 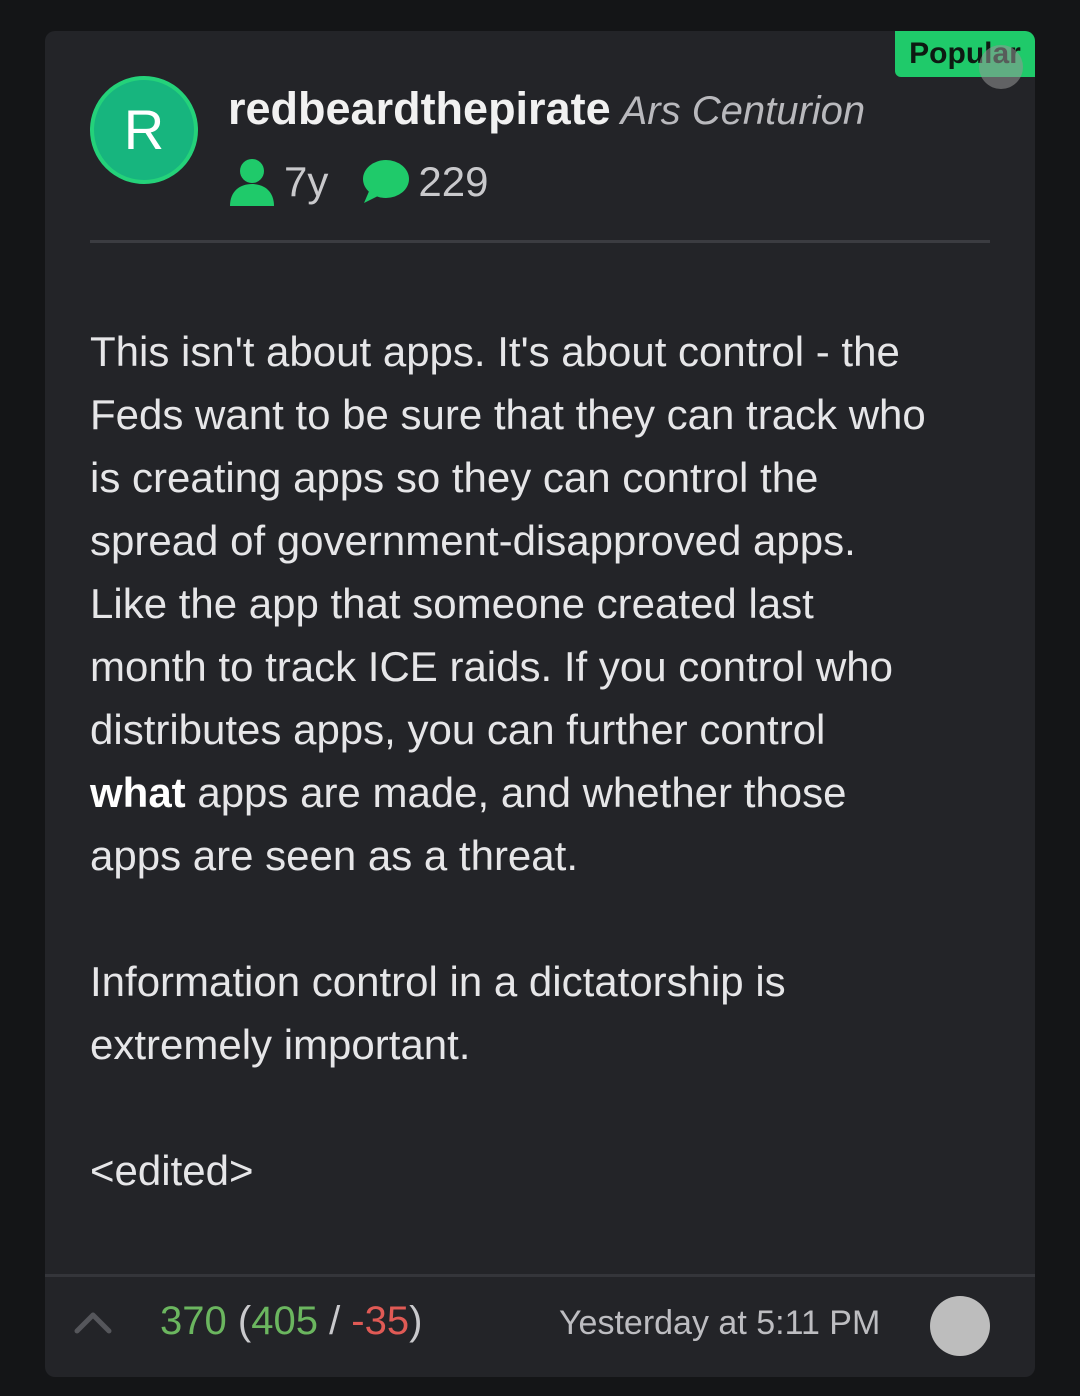 I want to click on author-stats: 7y 229, so click(x=373, y=182).